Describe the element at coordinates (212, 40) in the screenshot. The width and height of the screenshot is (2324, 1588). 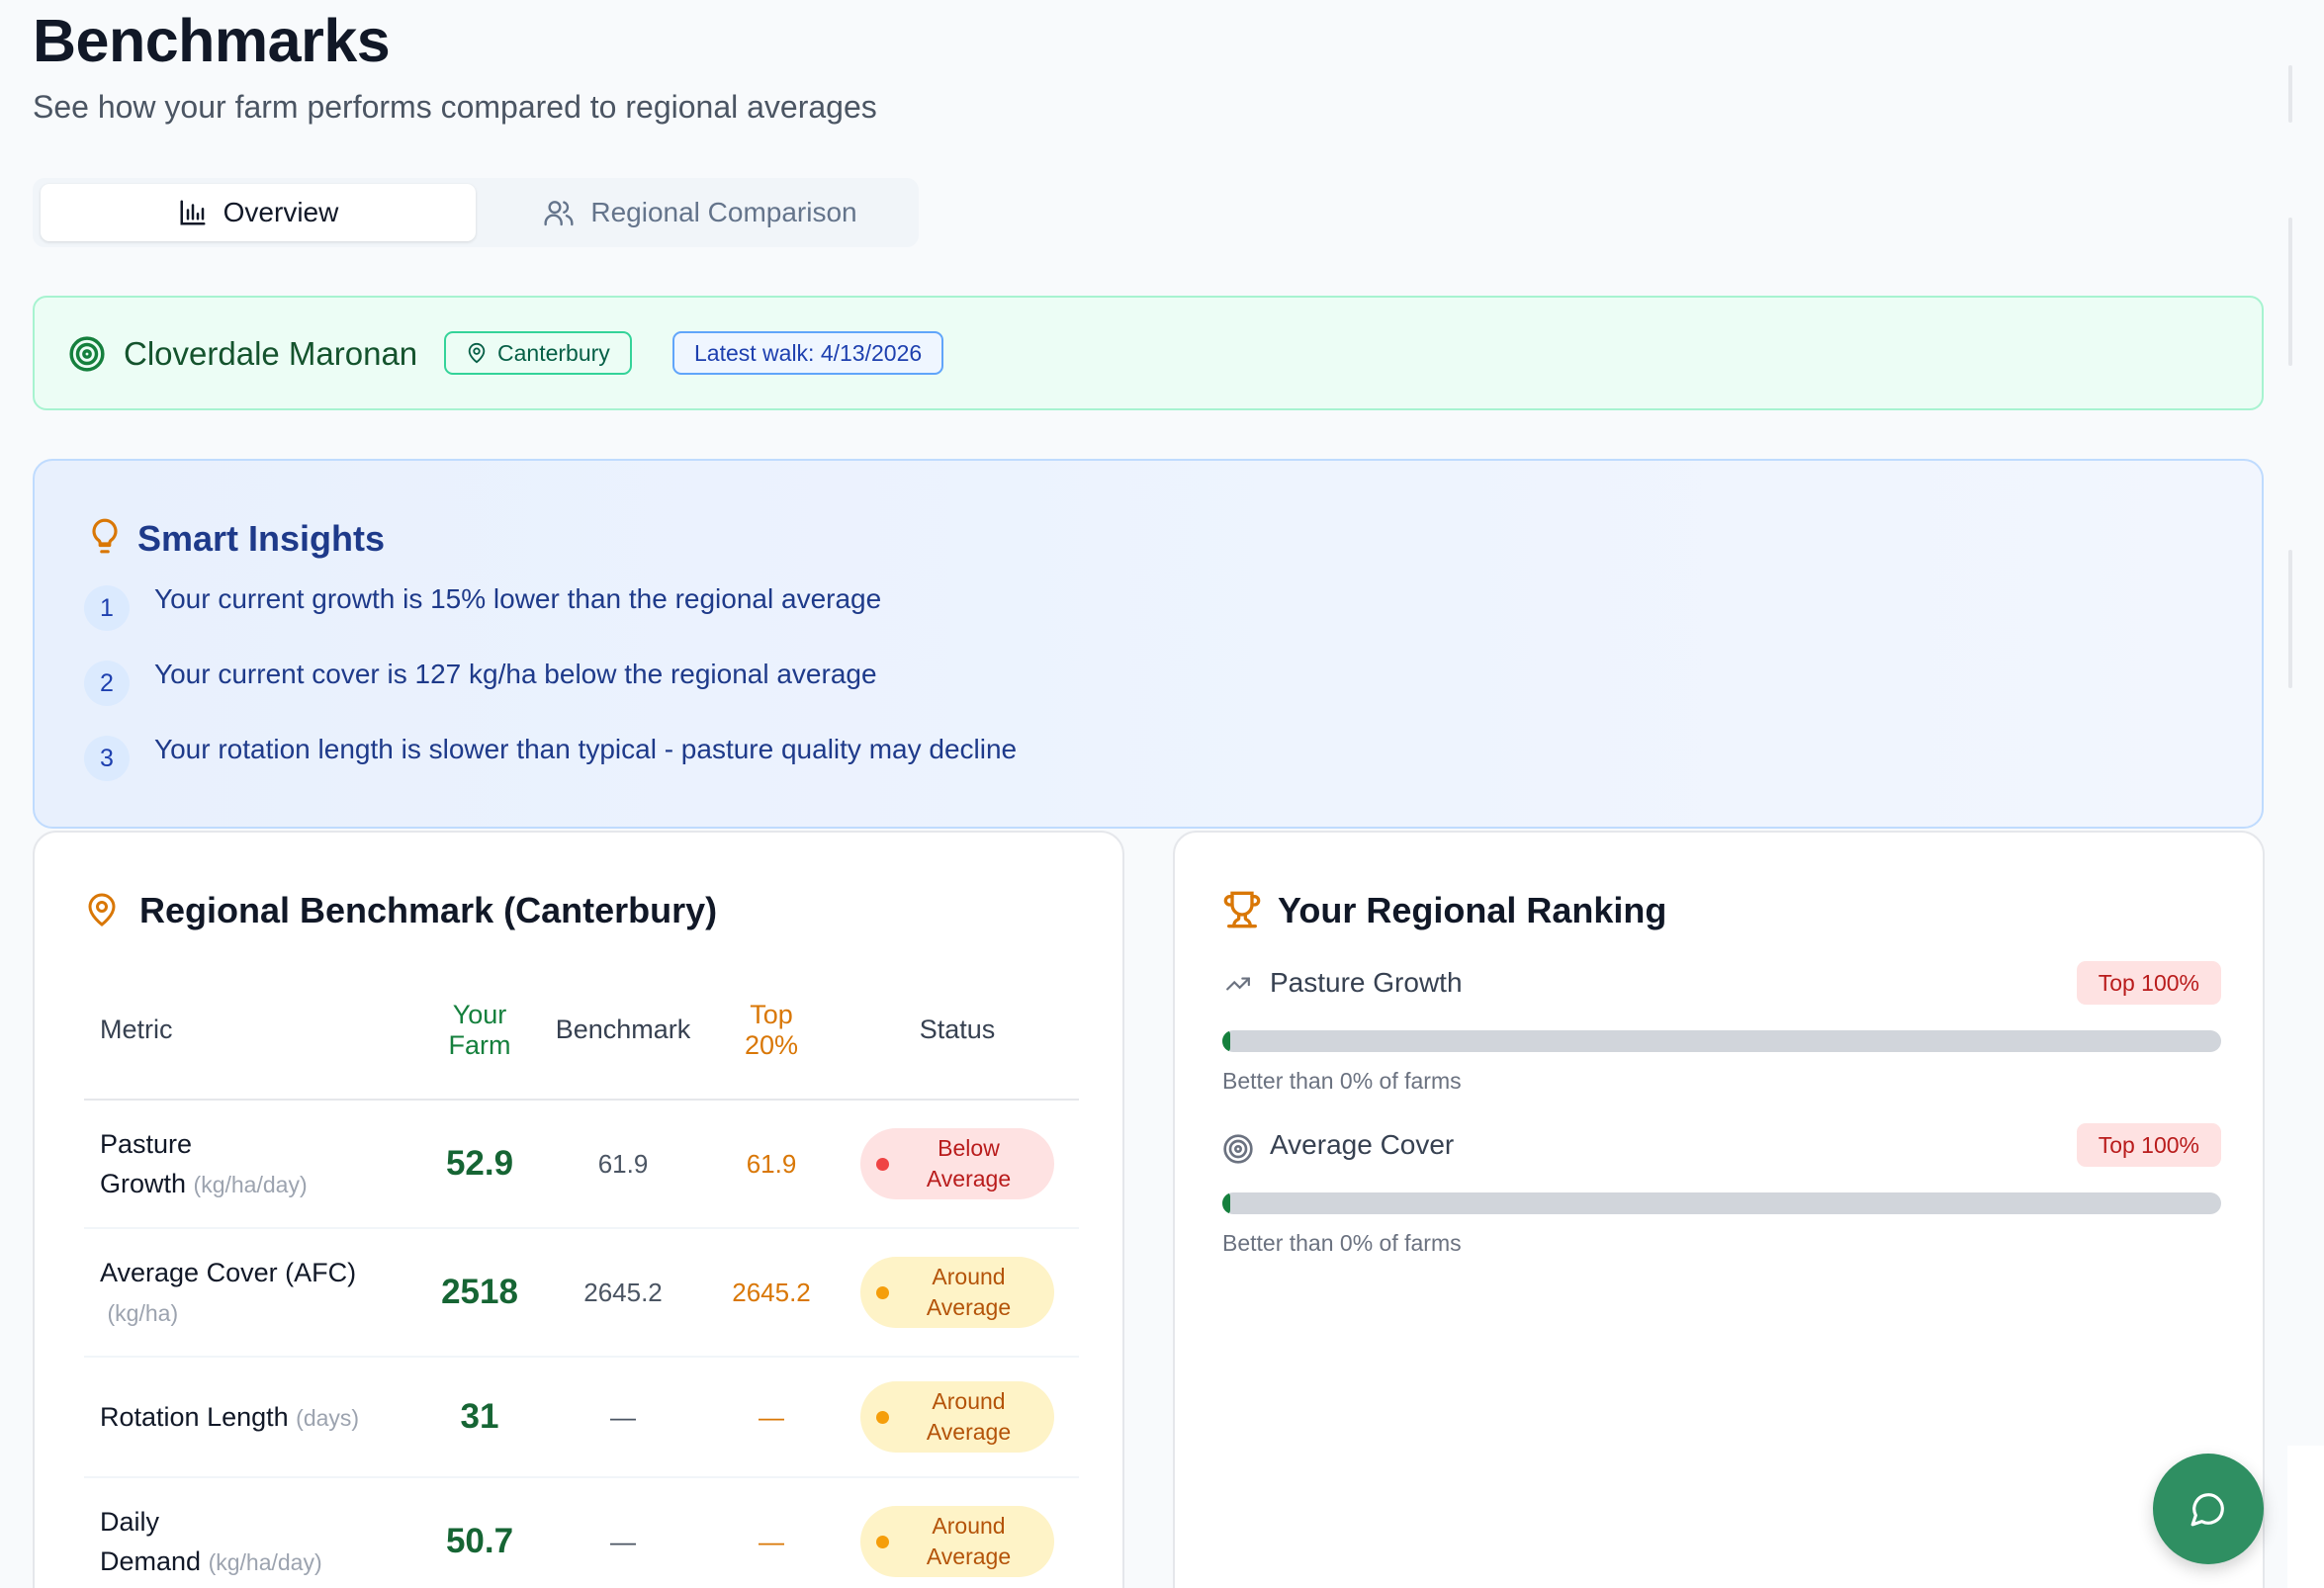
I see `page-title: Benchmarks` at that location.